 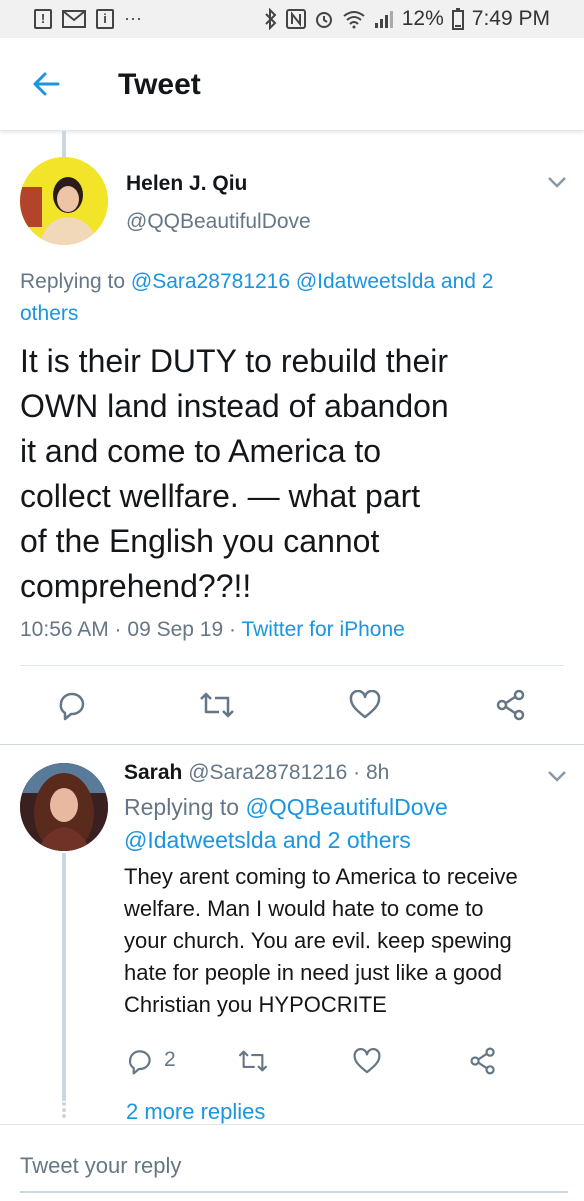 I want to click on reply-header: Sarah @Sara28781216 · 8h, so click(x=256, y=773).